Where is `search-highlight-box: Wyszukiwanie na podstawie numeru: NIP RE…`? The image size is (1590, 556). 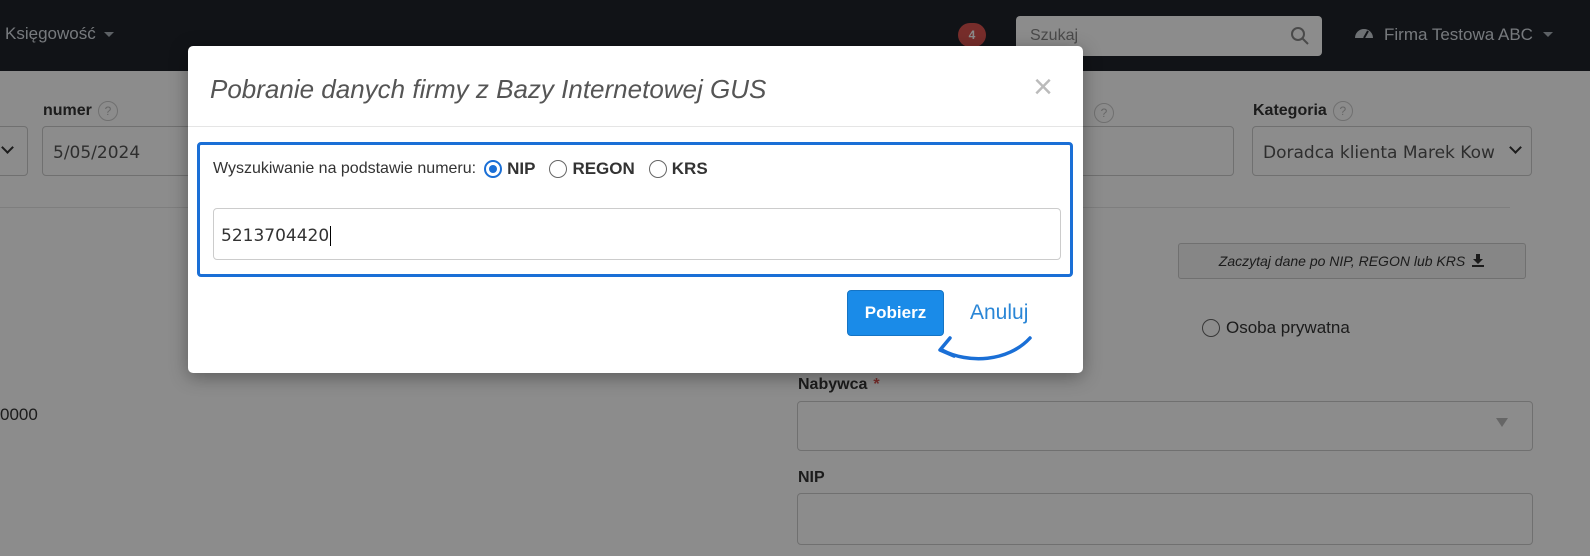
search-highlight-box: Wyszukiwanie na podstawie numeru: NIP RE… is located at coordinates (635, 209).